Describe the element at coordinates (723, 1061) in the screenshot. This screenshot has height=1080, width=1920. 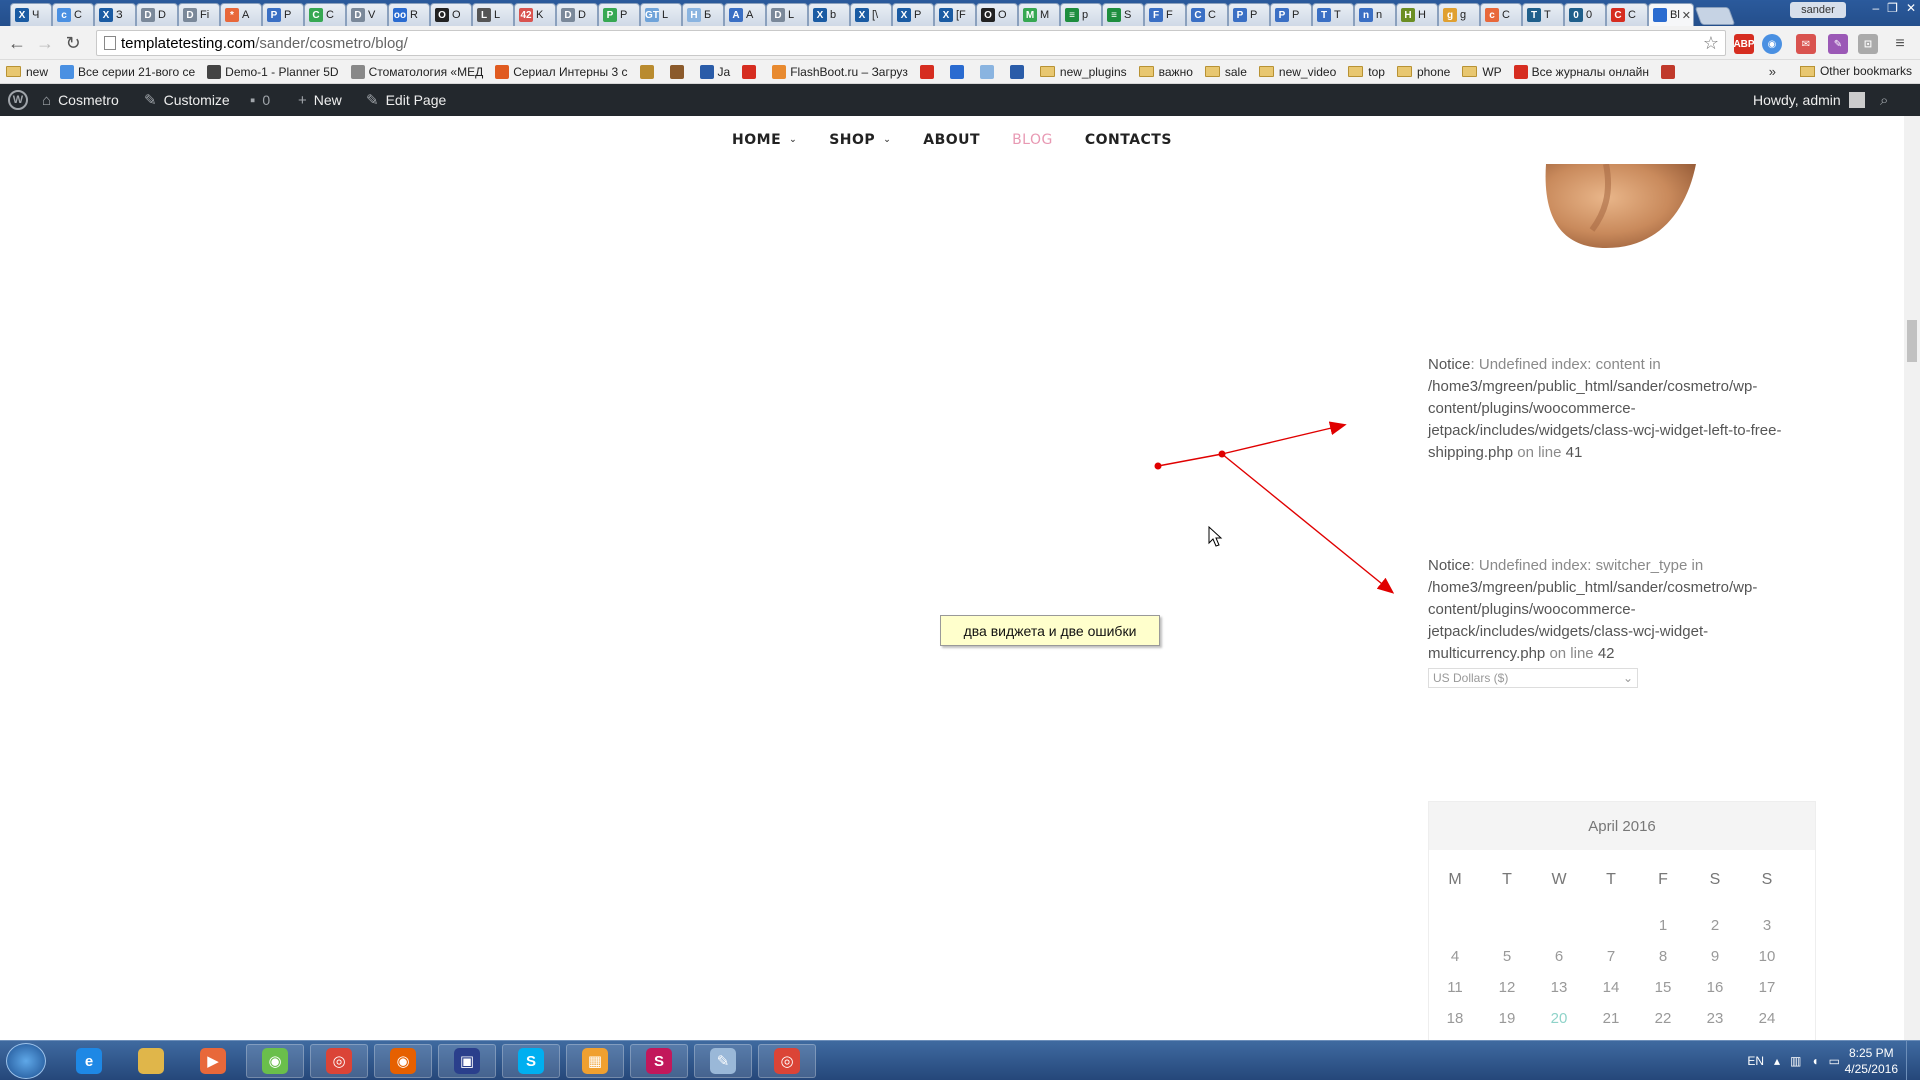
I see `taskbar-app-notes-app: ✎` at that location.